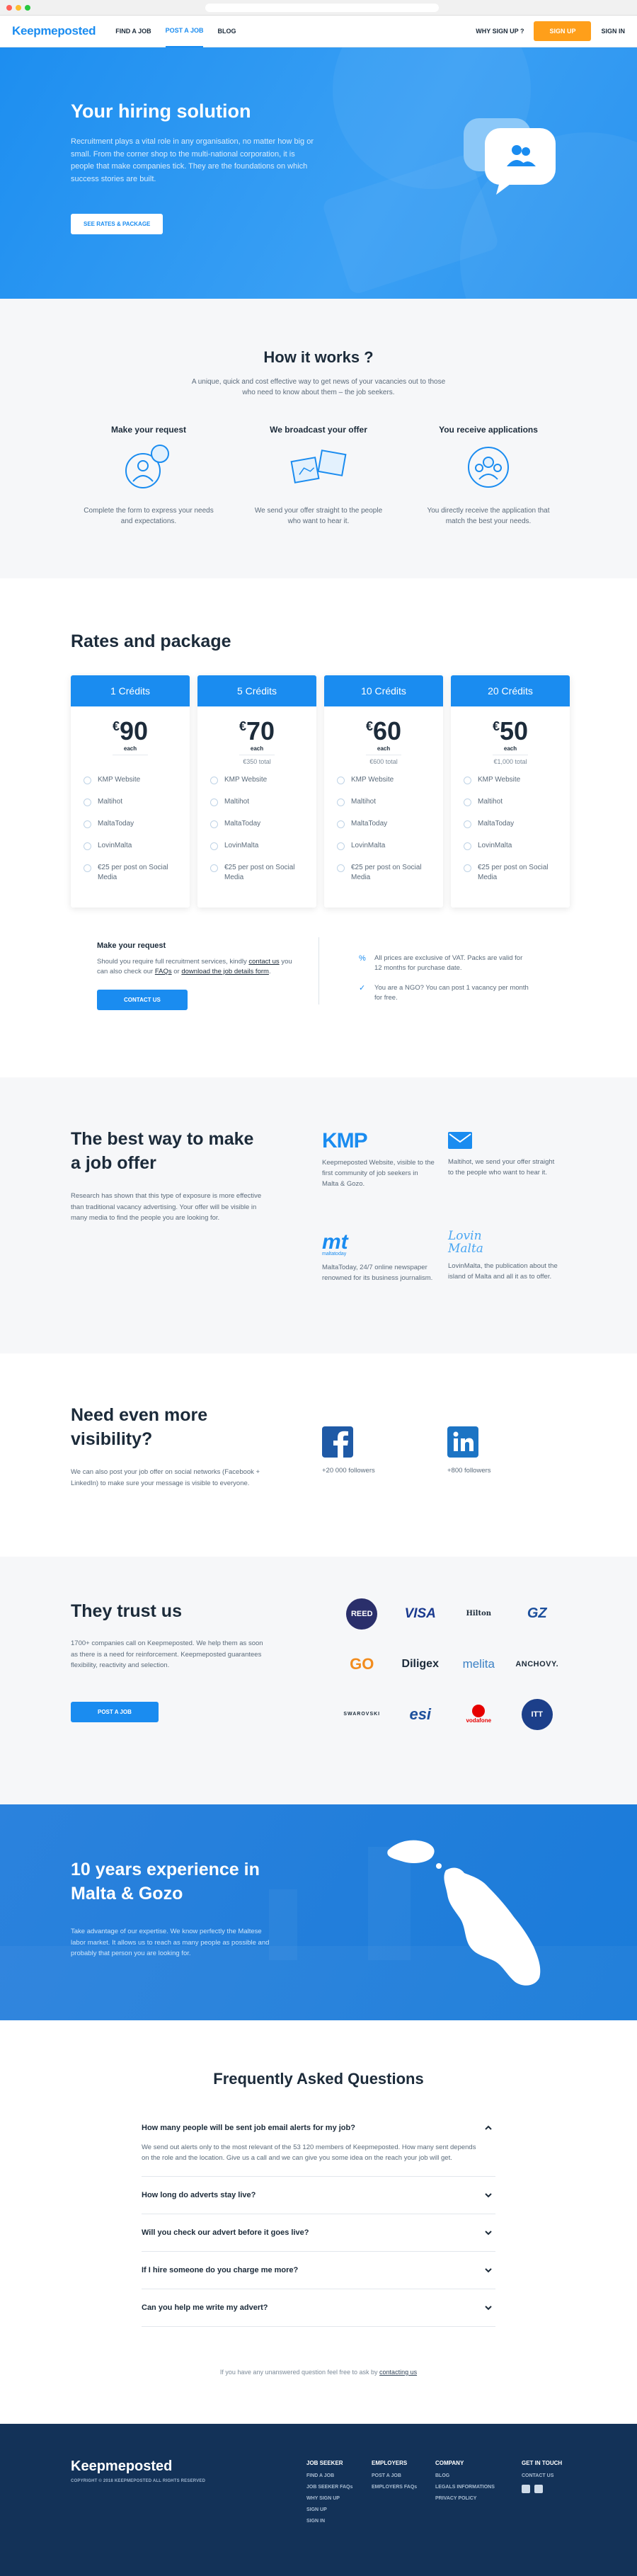 The image size is (637, 2576). I want to click on faq-item: If I hire someone do you charge me more?, so click(318, 2270).